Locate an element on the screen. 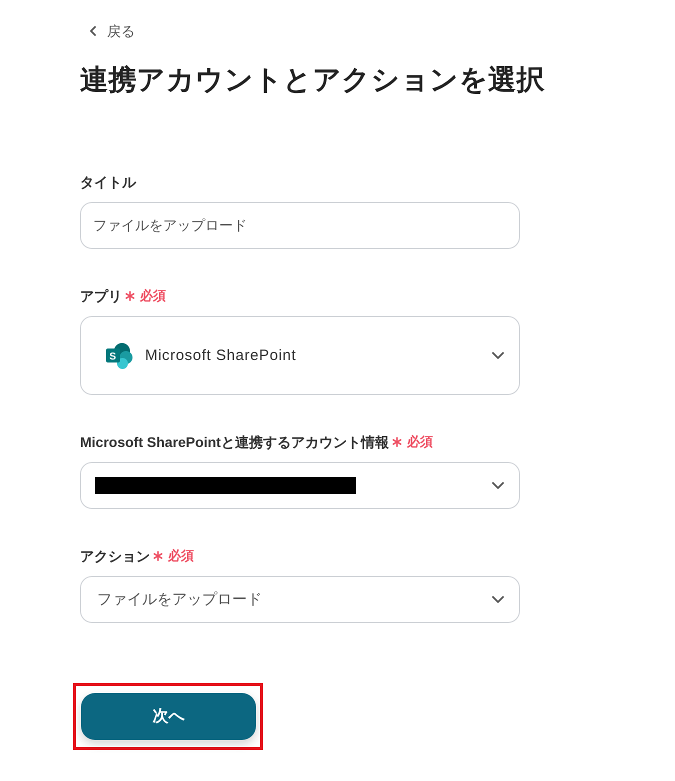 This screenshot has height=781, width=675. field-label: アクション is located at coordinates (115, 556).